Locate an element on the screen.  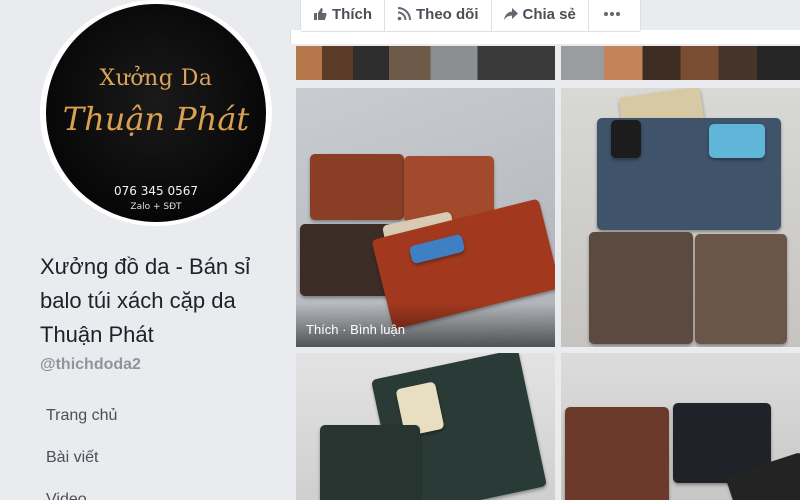
photo-wallets-dark-green is located at coordinates (425, 426).